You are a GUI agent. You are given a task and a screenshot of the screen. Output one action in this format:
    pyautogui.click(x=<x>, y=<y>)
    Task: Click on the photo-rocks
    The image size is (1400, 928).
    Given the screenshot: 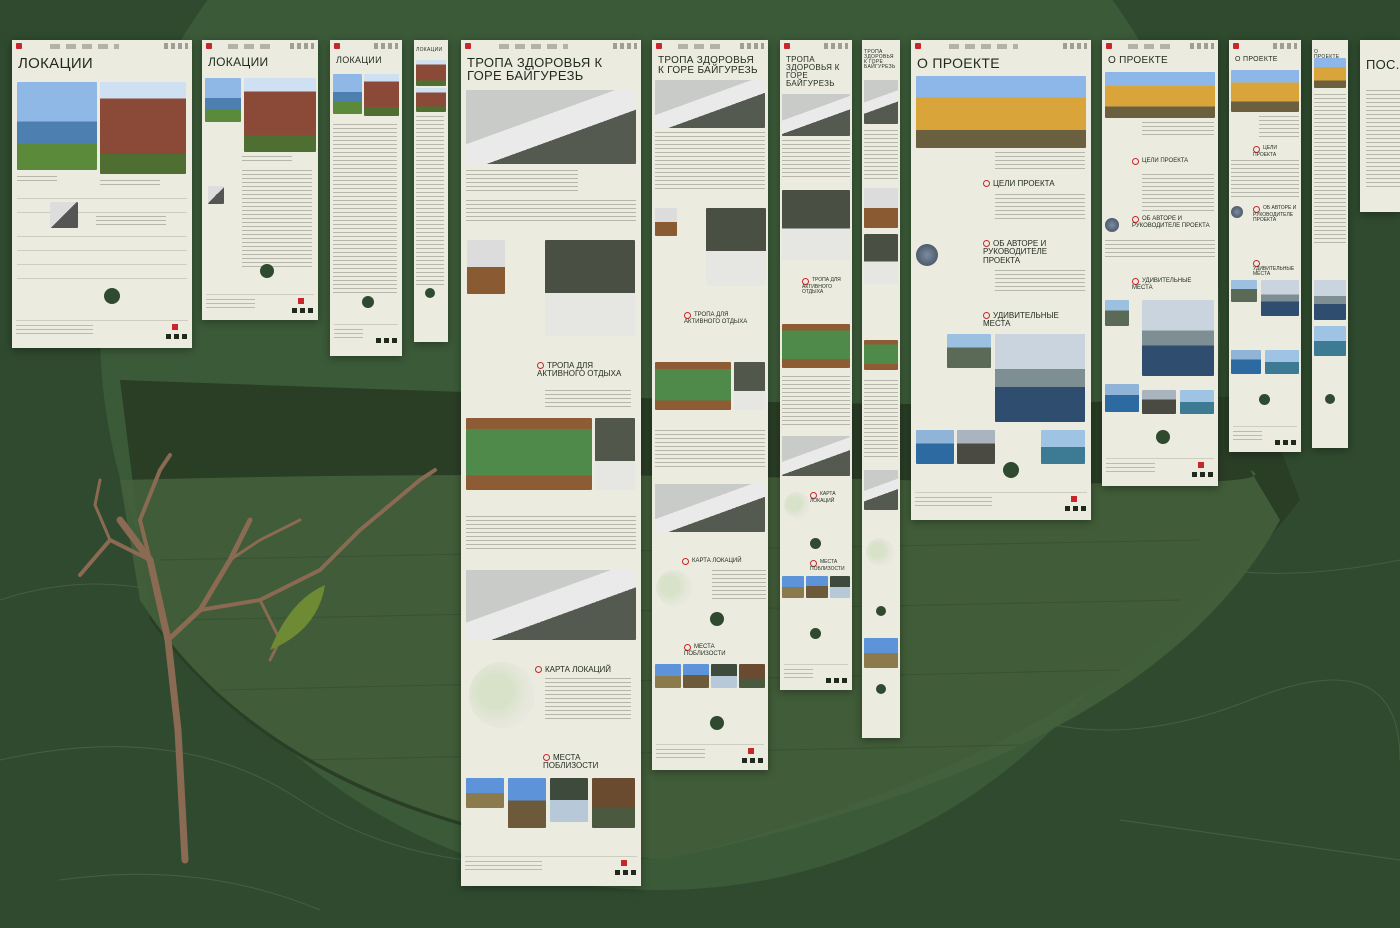 What is the action you would take?
    pyautogui.click(x=976, y=447)
    